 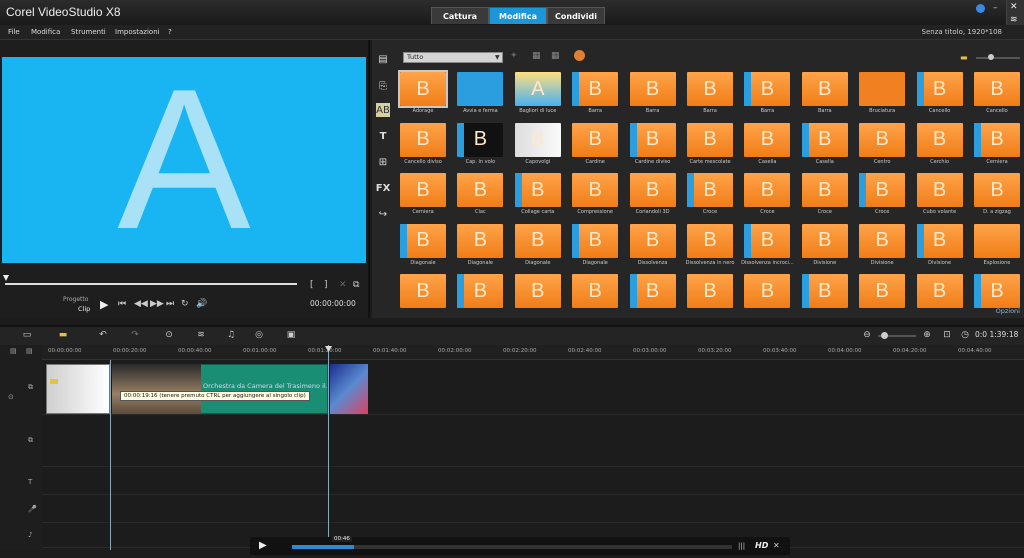 I want to click on timeline-view-icon: ▬, so click(x=63, y=335).